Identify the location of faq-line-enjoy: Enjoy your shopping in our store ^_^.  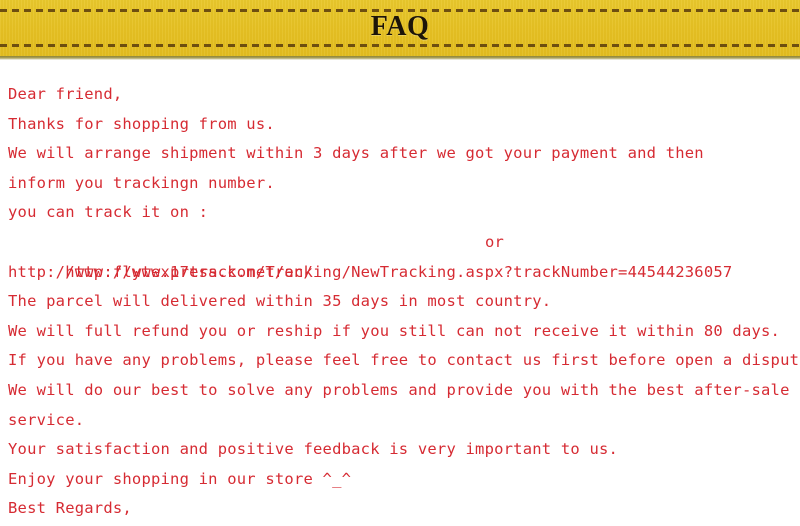
(180, 478).